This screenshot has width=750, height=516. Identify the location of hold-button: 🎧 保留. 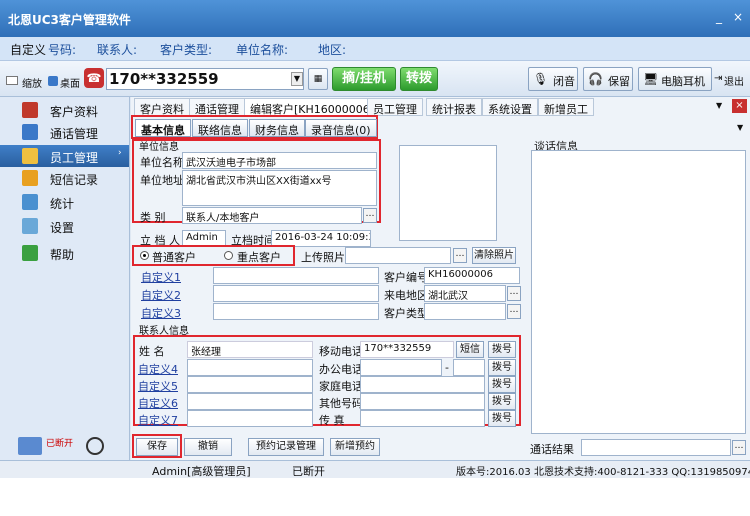
(608, 79).